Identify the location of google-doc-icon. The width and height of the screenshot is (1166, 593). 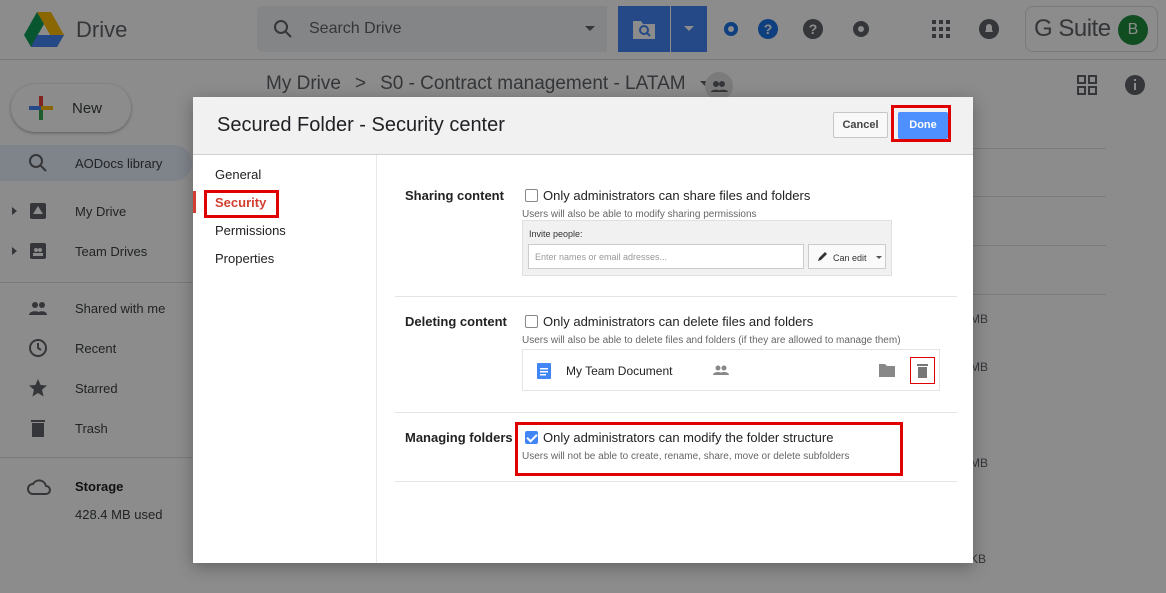
(544, 371).